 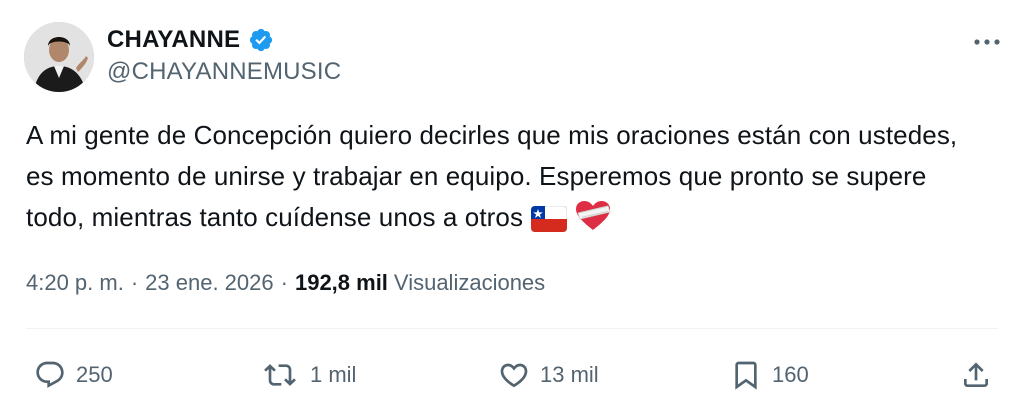 What do you see at coordinates (75, 283) in the screenshot?
I see `tweet-time: 4:20 p. m.` at bounding box center [75, 283].